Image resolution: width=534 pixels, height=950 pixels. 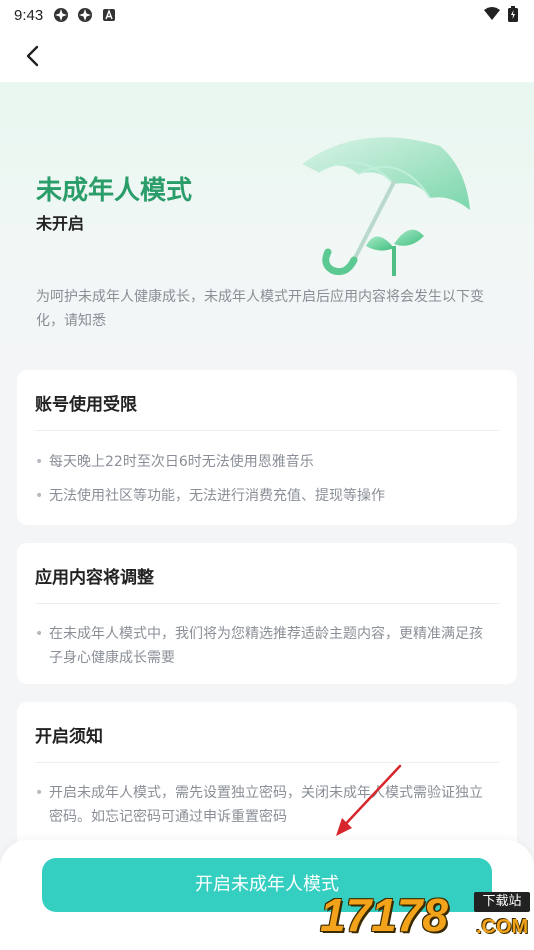 I want to click on list-item-text: 无法使用社区等功能，无法进行消费充值、提现等操作, so click(x=217, y=496).